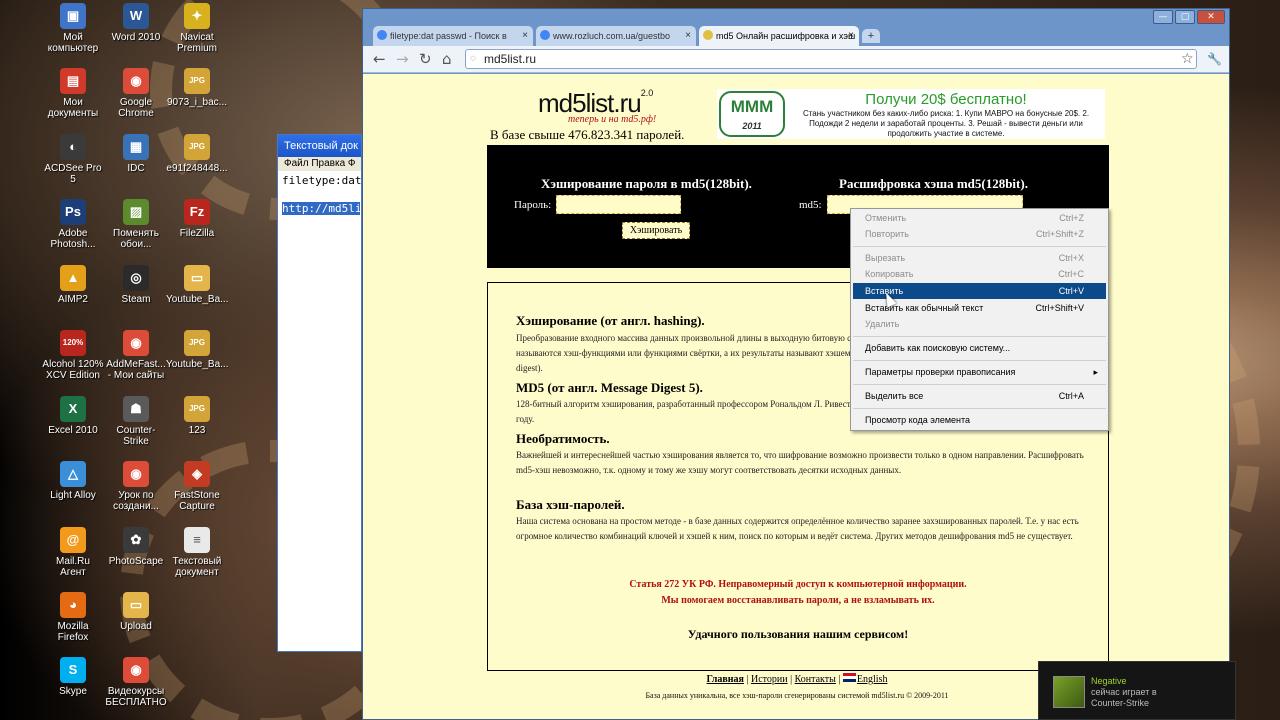 This screenshot has width=1280, height=720. Describe the element at coordinates (402, 59) in the screenshot. I see `forward-arrow-icon: →` at that location.